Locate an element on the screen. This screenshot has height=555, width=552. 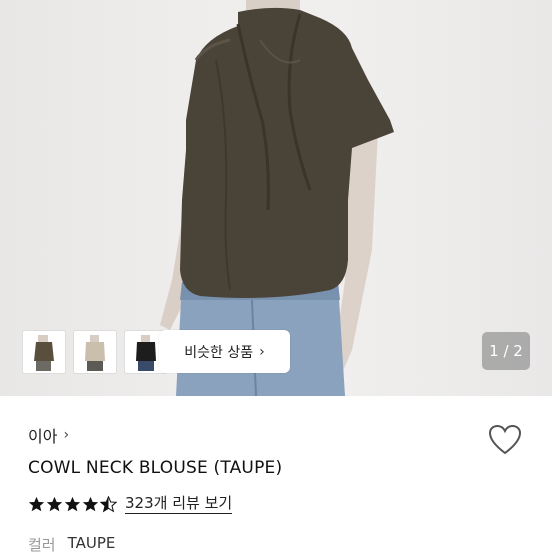
store-name: 이아 is located at coordinates (43, 436).